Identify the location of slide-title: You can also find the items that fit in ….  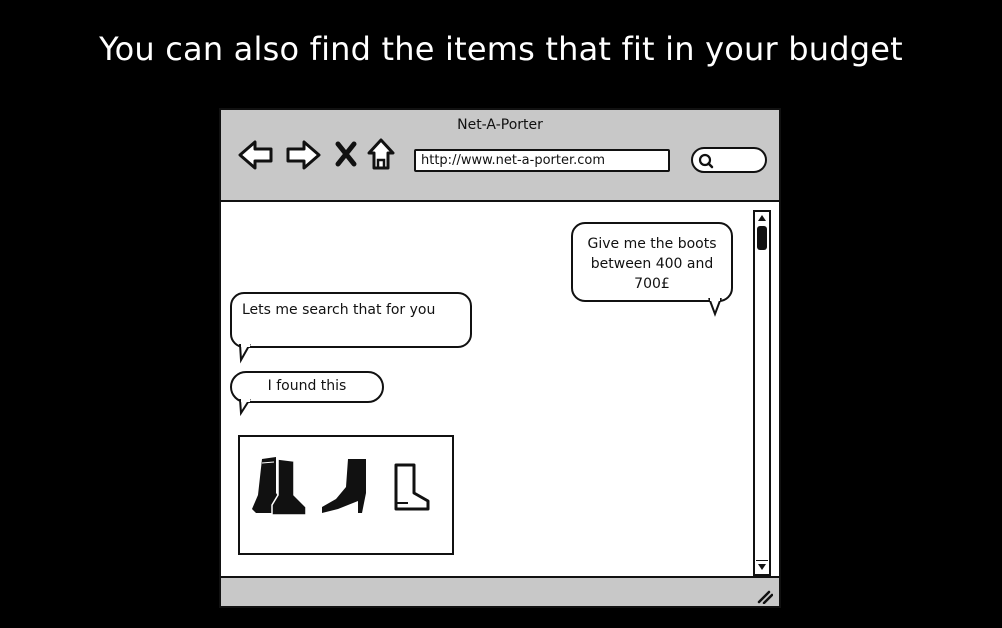
(501, 49).